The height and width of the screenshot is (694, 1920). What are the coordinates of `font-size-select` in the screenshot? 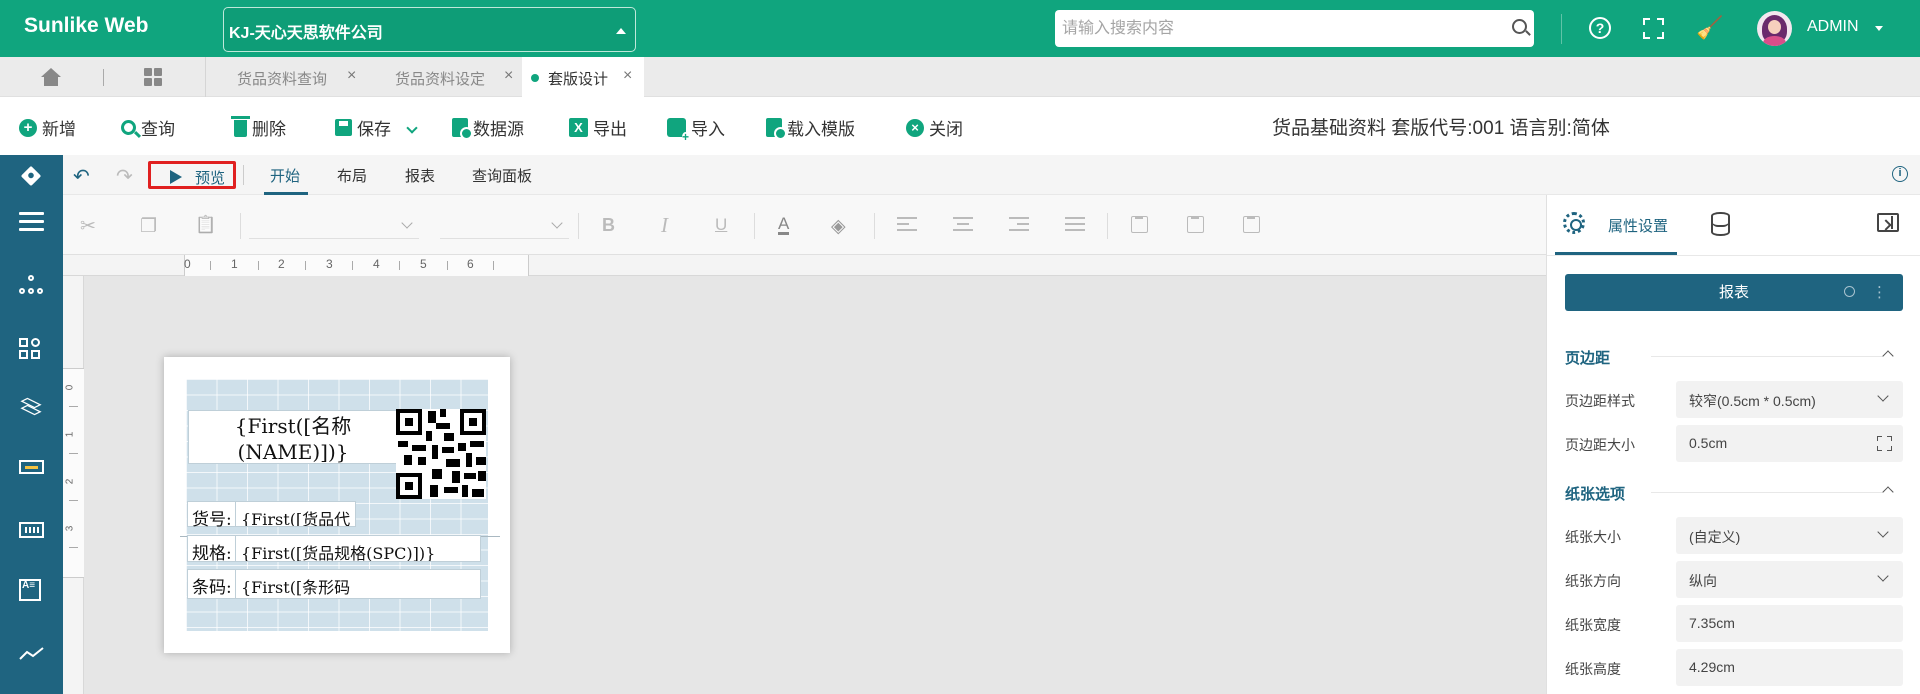 It's located at (504, 225).